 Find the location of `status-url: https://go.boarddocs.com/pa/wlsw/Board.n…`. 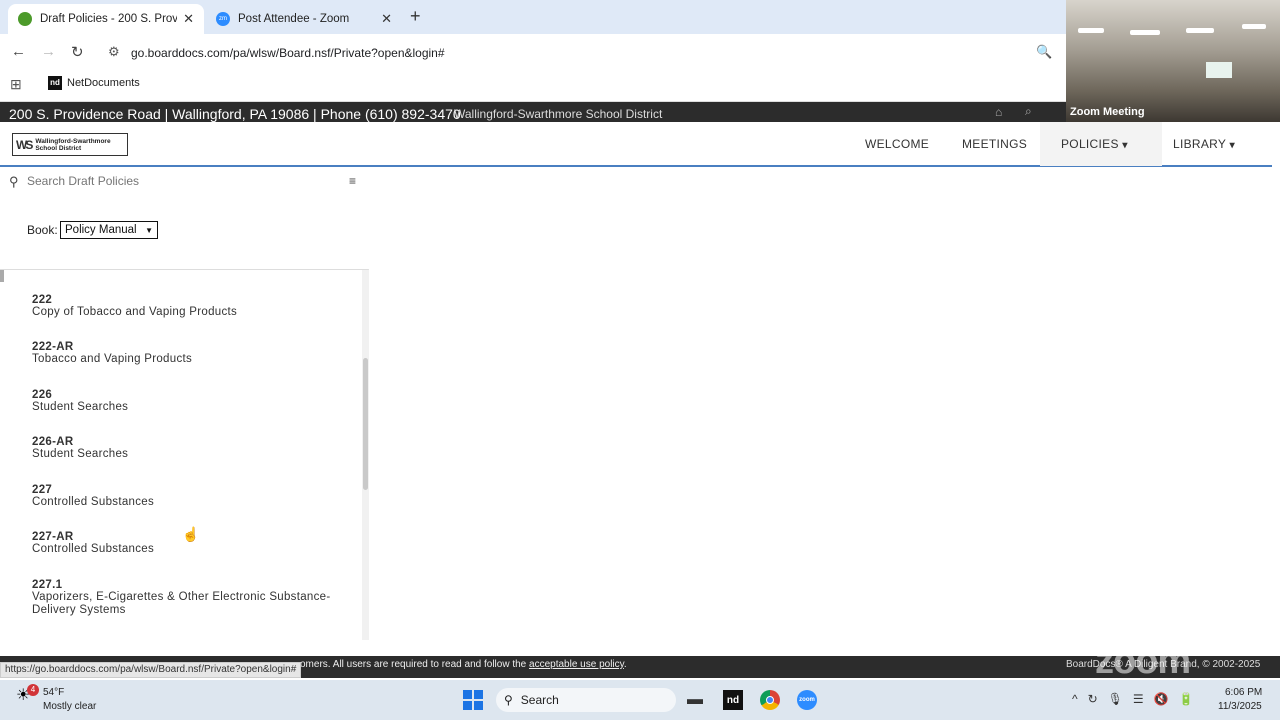

status-url: https://go.boarddocs.com/pa/wlsw/Board.n… is located at coordinates (151, 670).